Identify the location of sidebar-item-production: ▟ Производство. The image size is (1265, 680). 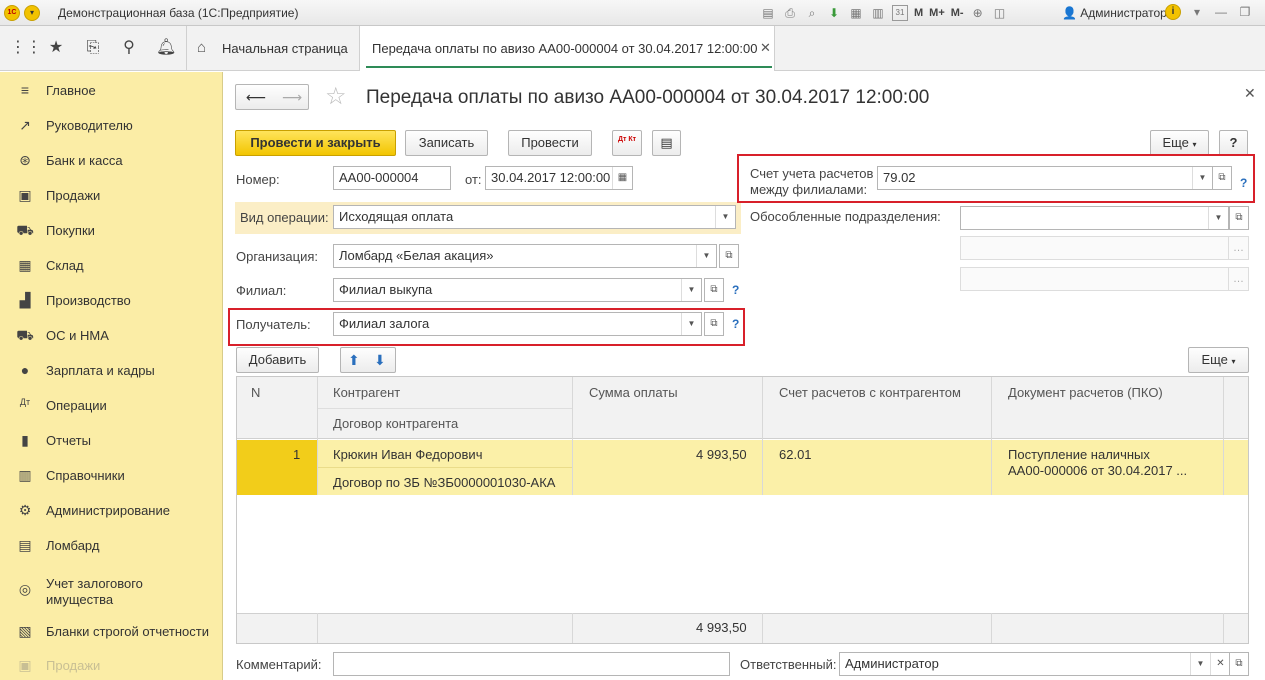
(111, 301).